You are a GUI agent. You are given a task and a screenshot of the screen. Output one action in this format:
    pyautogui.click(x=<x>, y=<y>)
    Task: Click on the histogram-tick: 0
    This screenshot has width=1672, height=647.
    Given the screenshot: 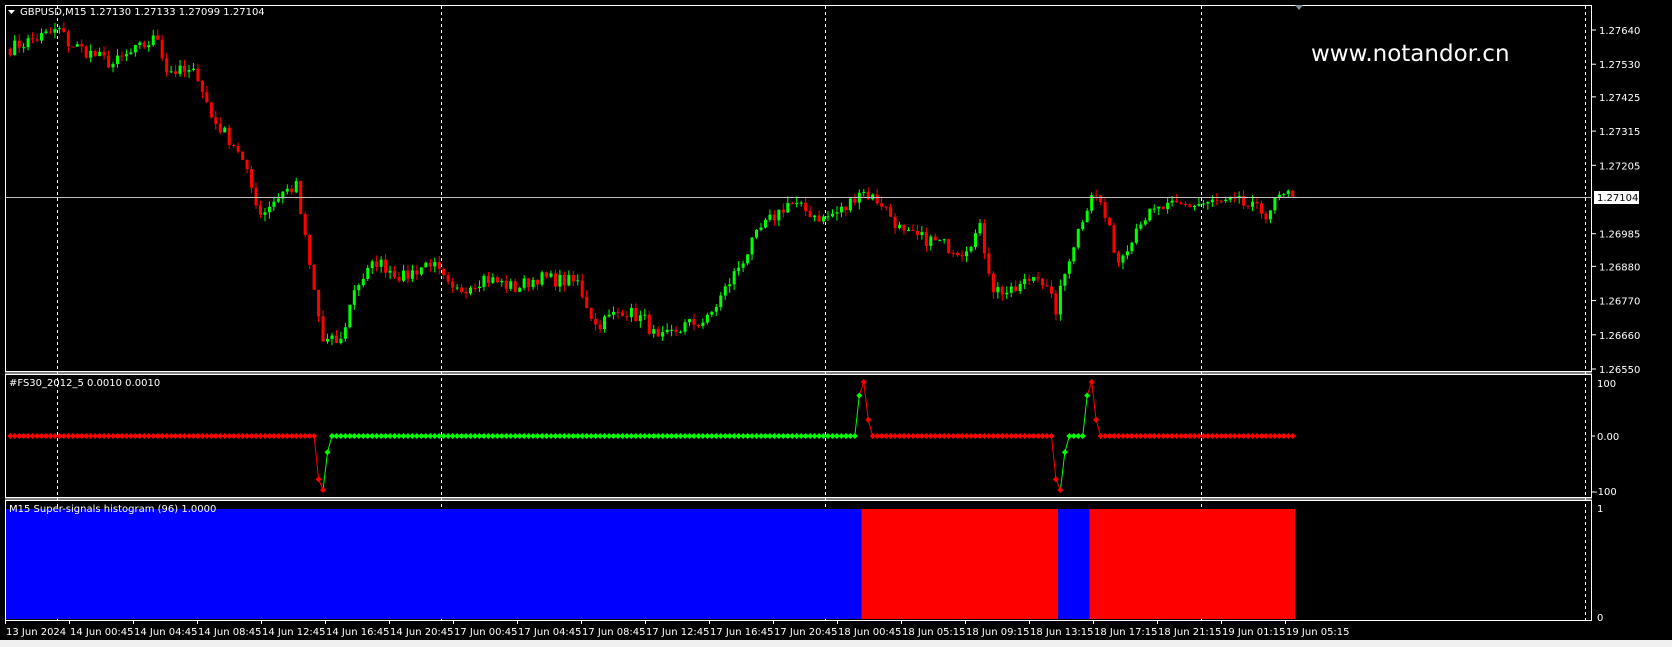 What is the action you would take?
    pyautogui.click(x=1600, y=618)
    